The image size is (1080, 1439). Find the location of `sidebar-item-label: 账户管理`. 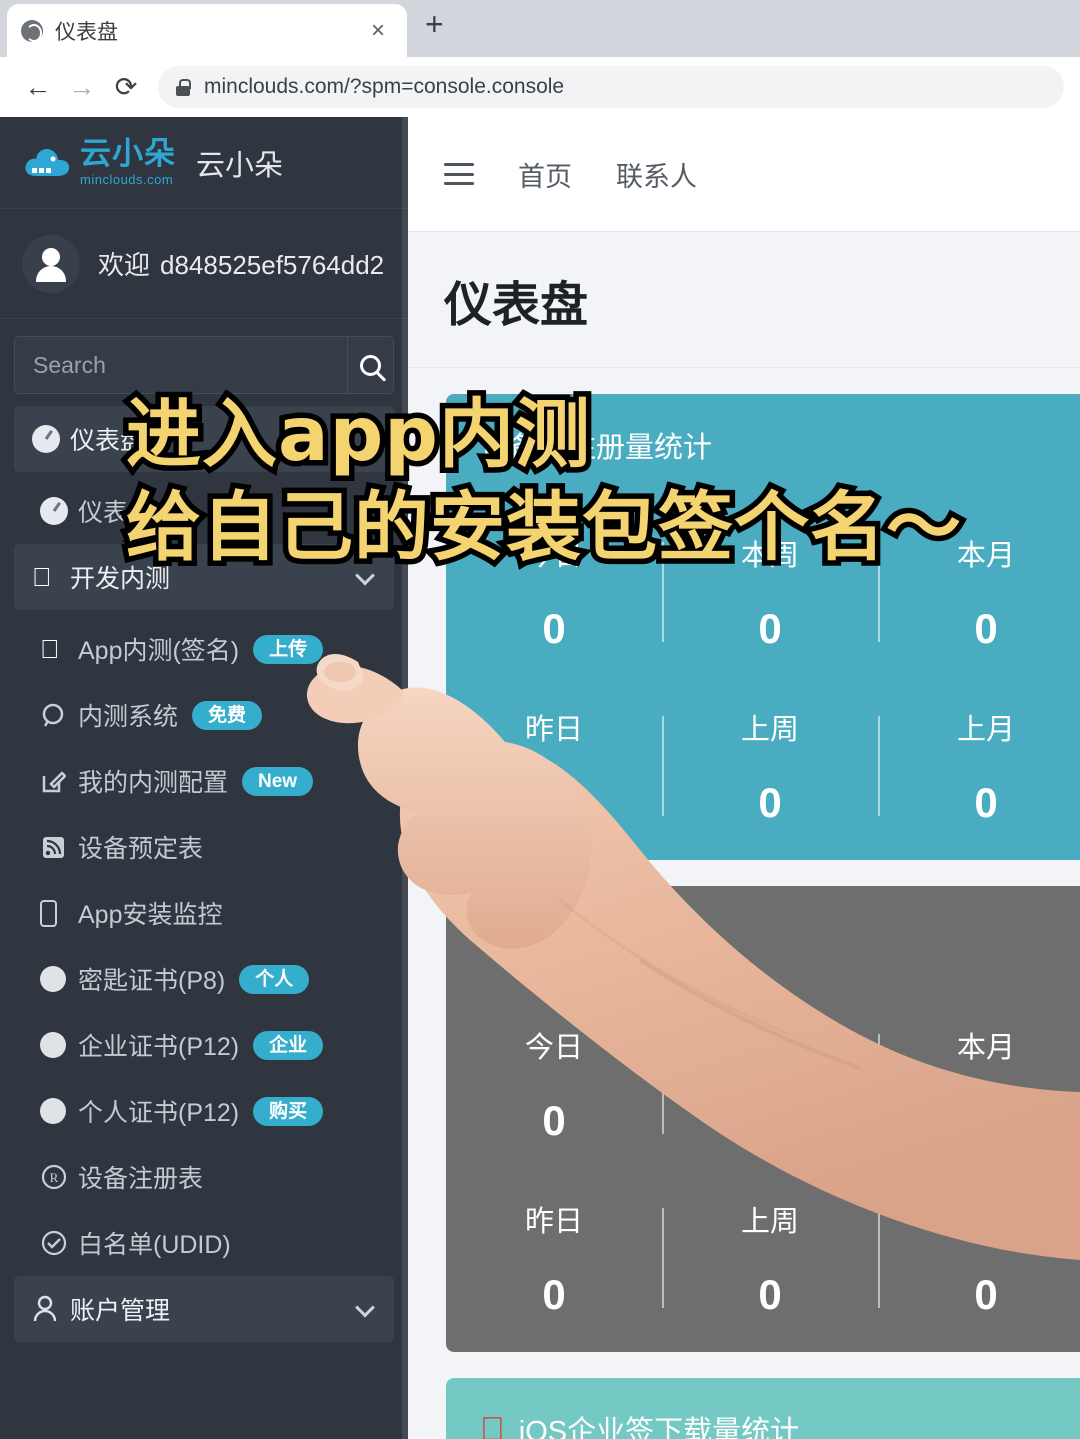

sidebar-item-label: 账户管理 is located at coordinates (120, 1311).